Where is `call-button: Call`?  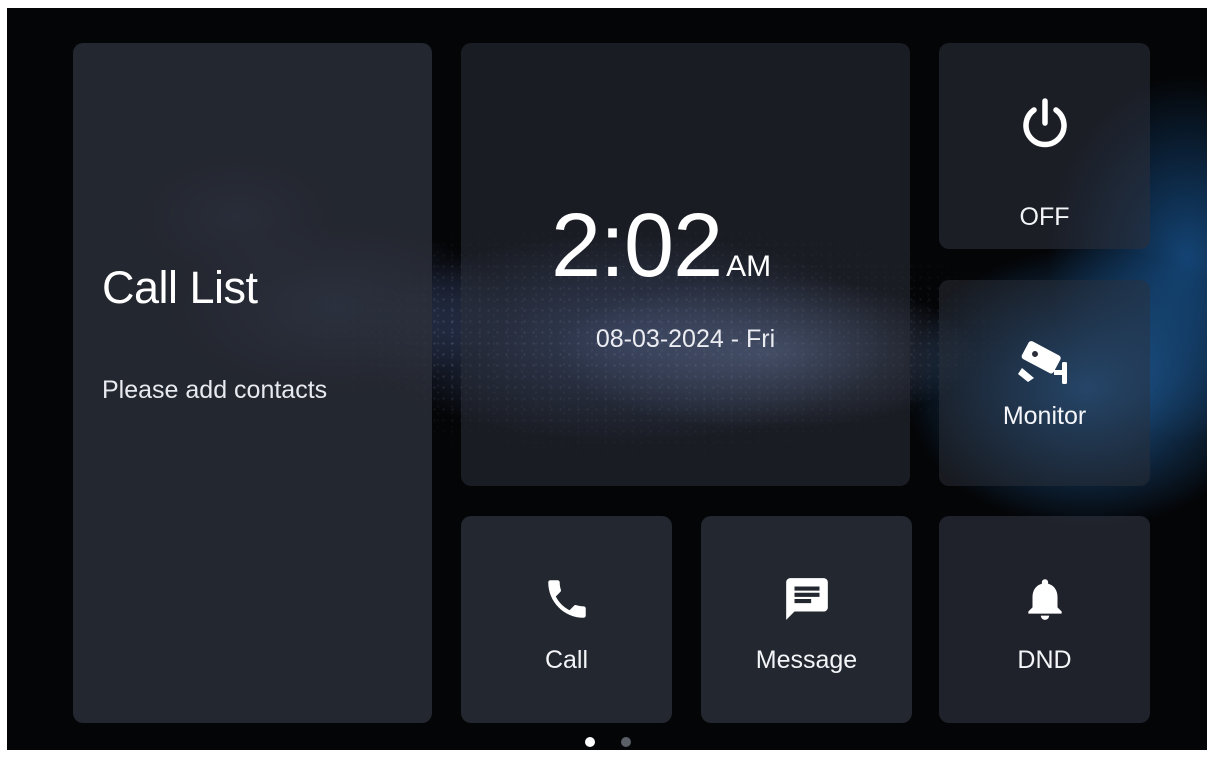
call-button: Call is located at coordinates (566, 619).